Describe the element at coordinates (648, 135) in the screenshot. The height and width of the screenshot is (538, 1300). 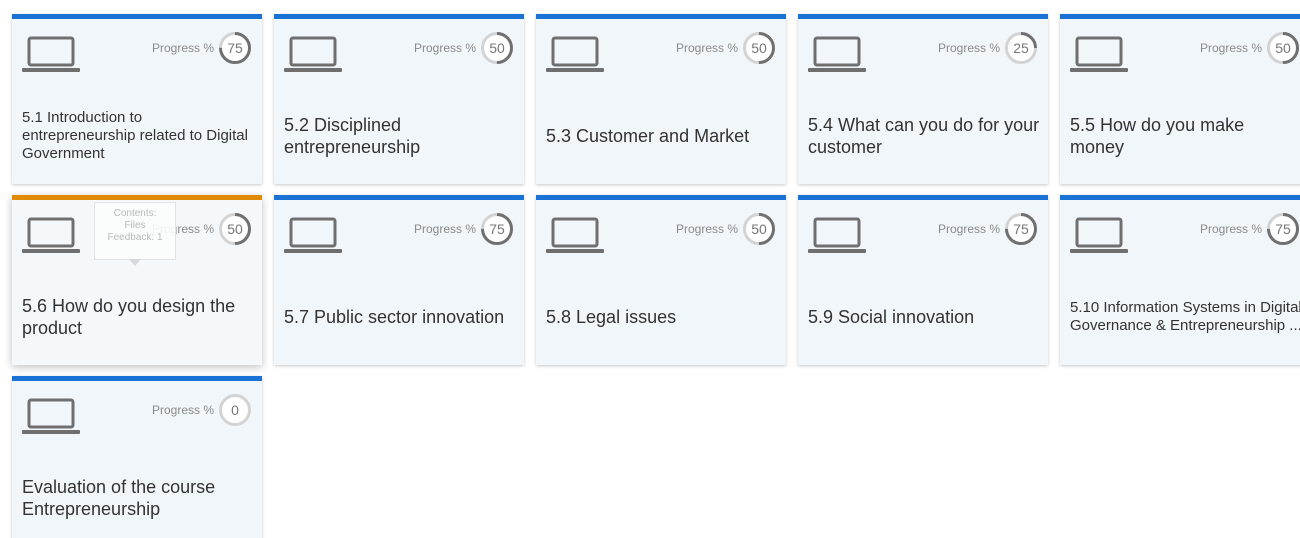
I see `tile-title-text: 5.3 Customer and Market` at that location.